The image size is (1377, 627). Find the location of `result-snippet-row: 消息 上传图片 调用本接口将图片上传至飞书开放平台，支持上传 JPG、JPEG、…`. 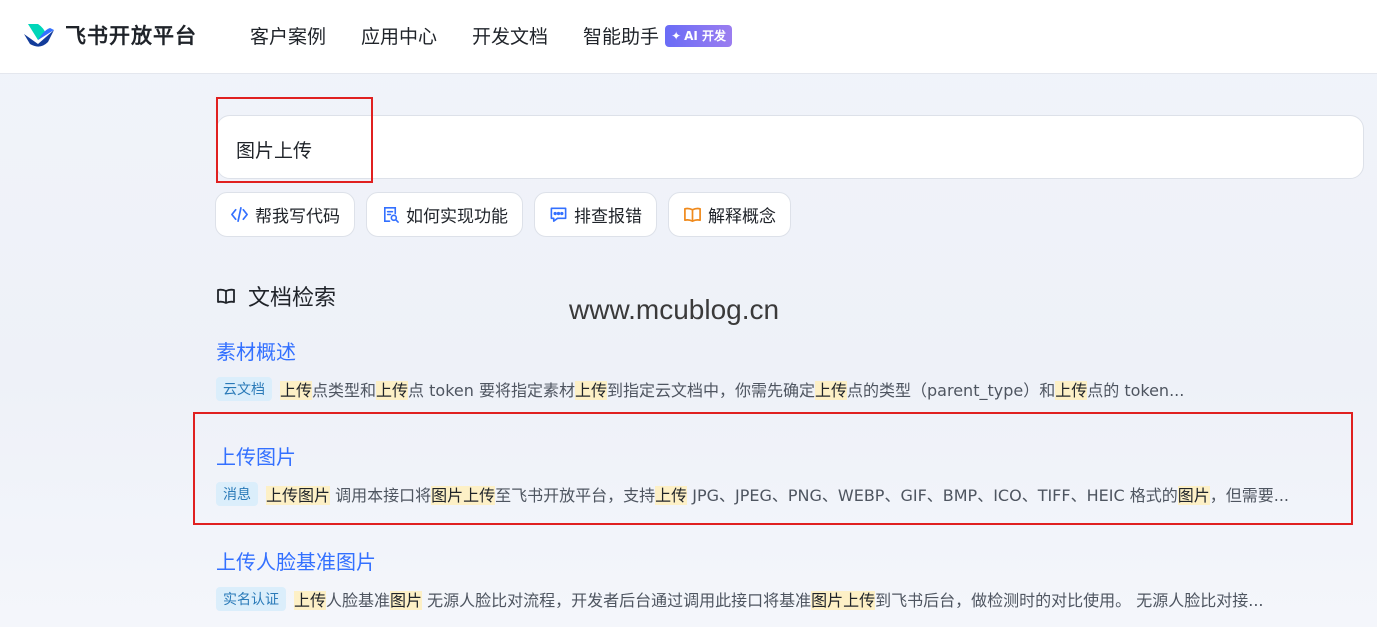

result-snippet-row: 消息 上传图片 调用本接口将图片上传至飞书开放平台，支持上传 JPG、JPEG、… is located at coordinates (788, 494).